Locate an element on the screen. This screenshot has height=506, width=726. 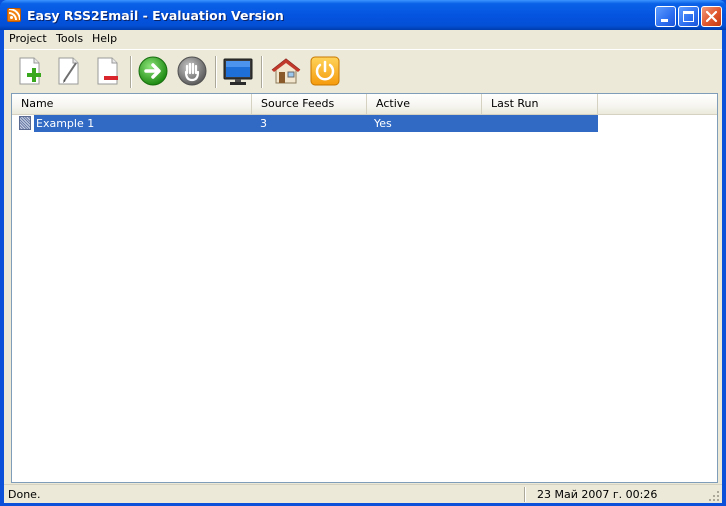
stop-button is located at coordinates (192, 71).